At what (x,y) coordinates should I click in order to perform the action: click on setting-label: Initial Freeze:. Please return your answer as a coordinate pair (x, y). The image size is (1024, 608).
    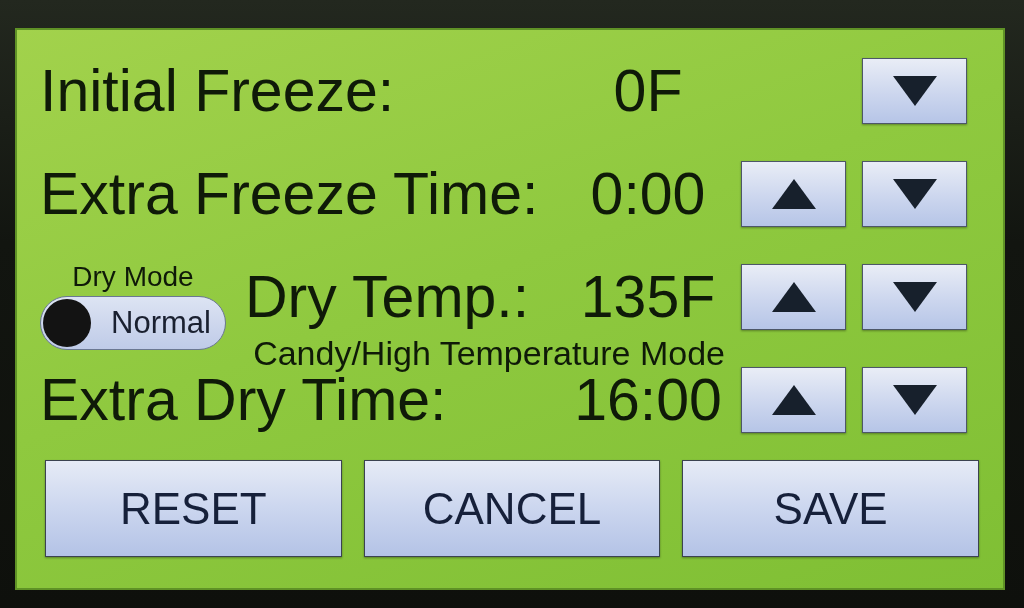
    Looking at the image, I should click on (217, 91).